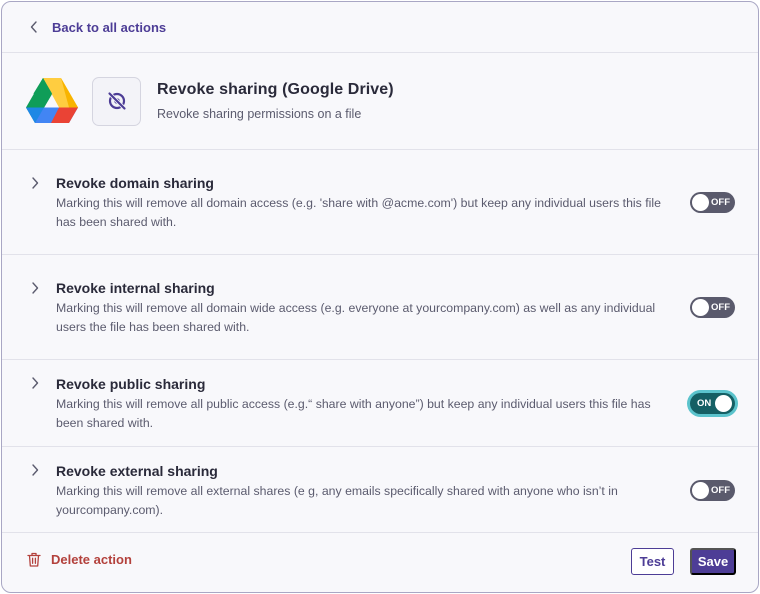 This screenshot has height=594, width=760. Describe the element at coordinates (259, 114) in the screenshot. I see `page-subtitle: Revoke sharing permissions on a file` at that location.